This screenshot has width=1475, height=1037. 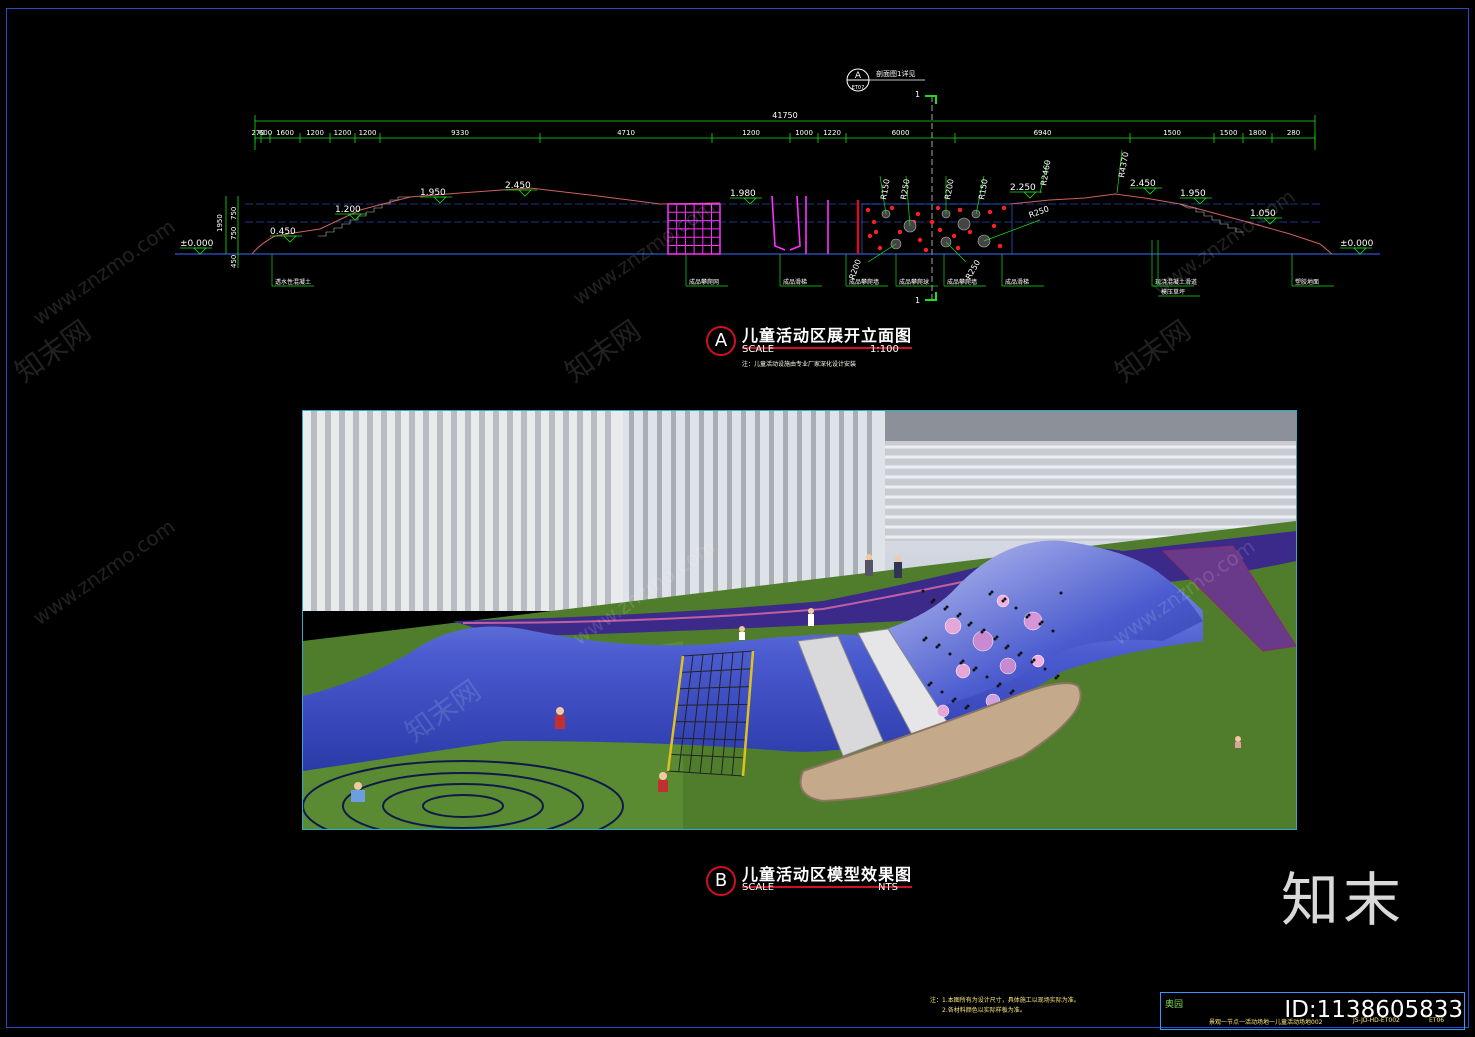 What do you see at coordinates (234, 261) in the screenshot?
I see `vdim-4: 450` at bounding box center [234, 261].